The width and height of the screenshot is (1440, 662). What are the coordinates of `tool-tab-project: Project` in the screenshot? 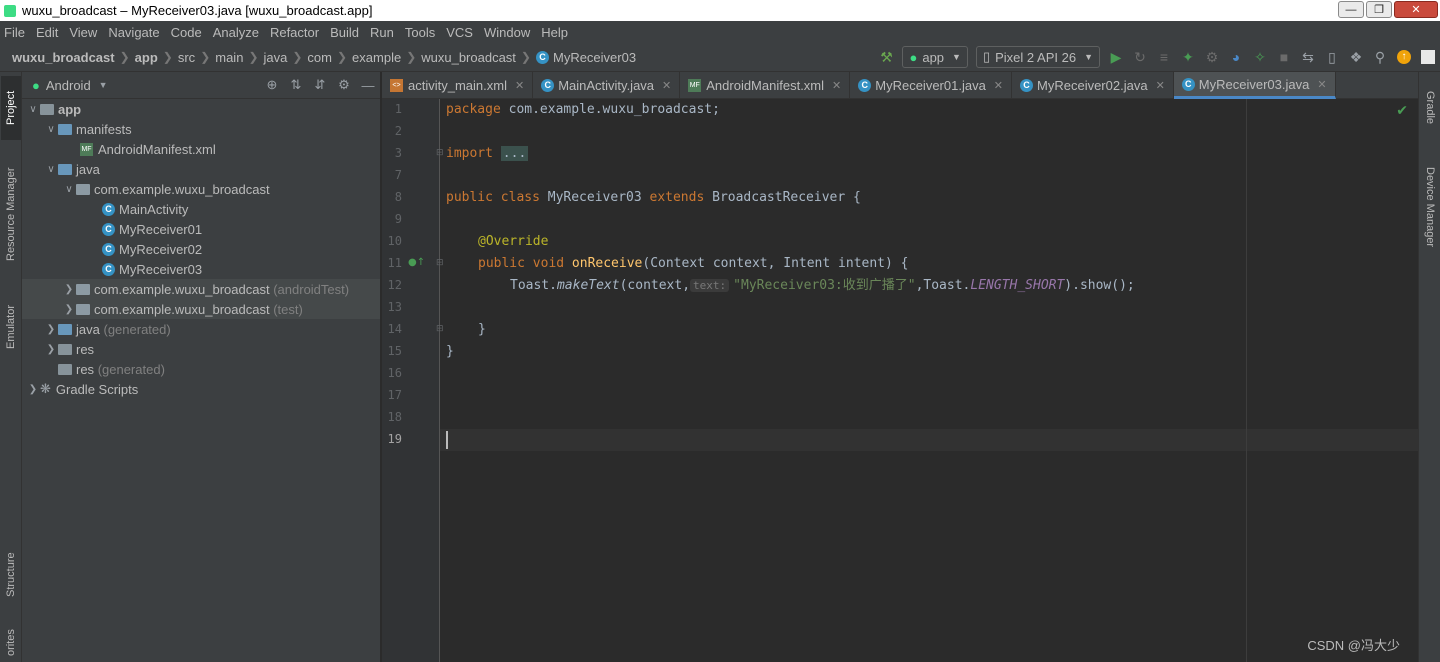 It's located at (11, 108).